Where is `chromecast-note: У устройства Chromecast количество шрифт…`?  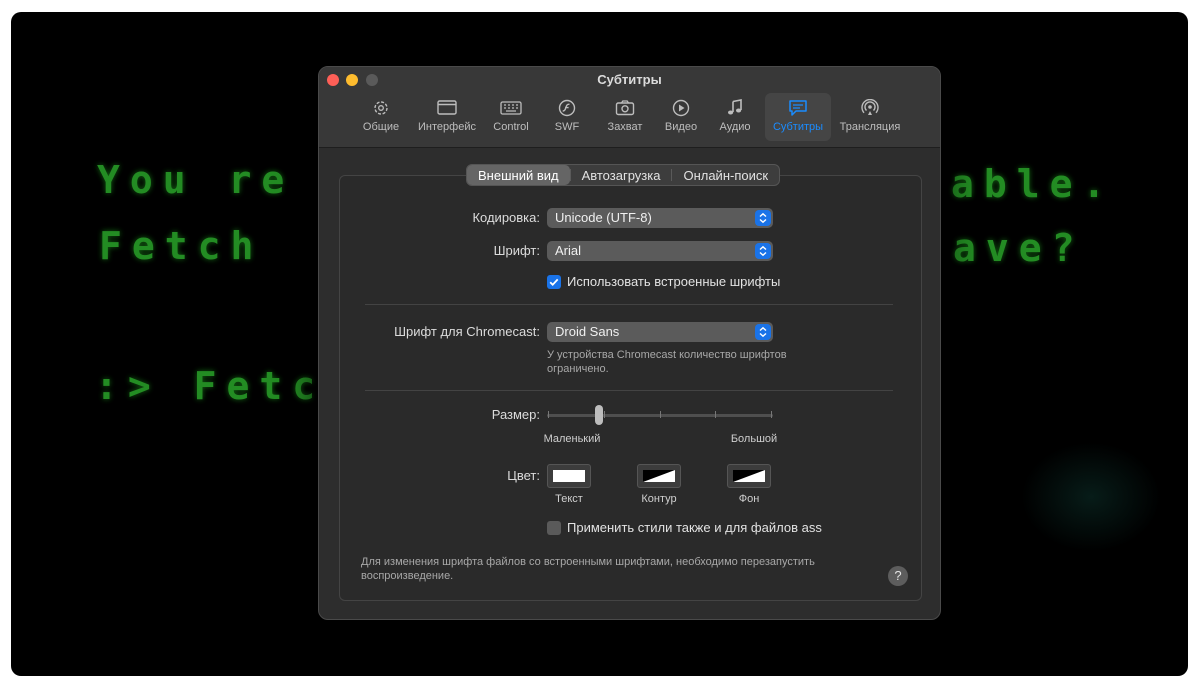 chromecast-note: У устройства Chromecast количество шрифт… is located at coordinates (667, 362).